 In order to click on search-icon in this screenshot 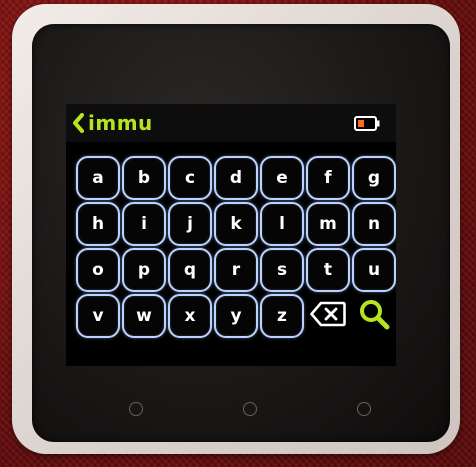, I will do `click(374, 316)`.